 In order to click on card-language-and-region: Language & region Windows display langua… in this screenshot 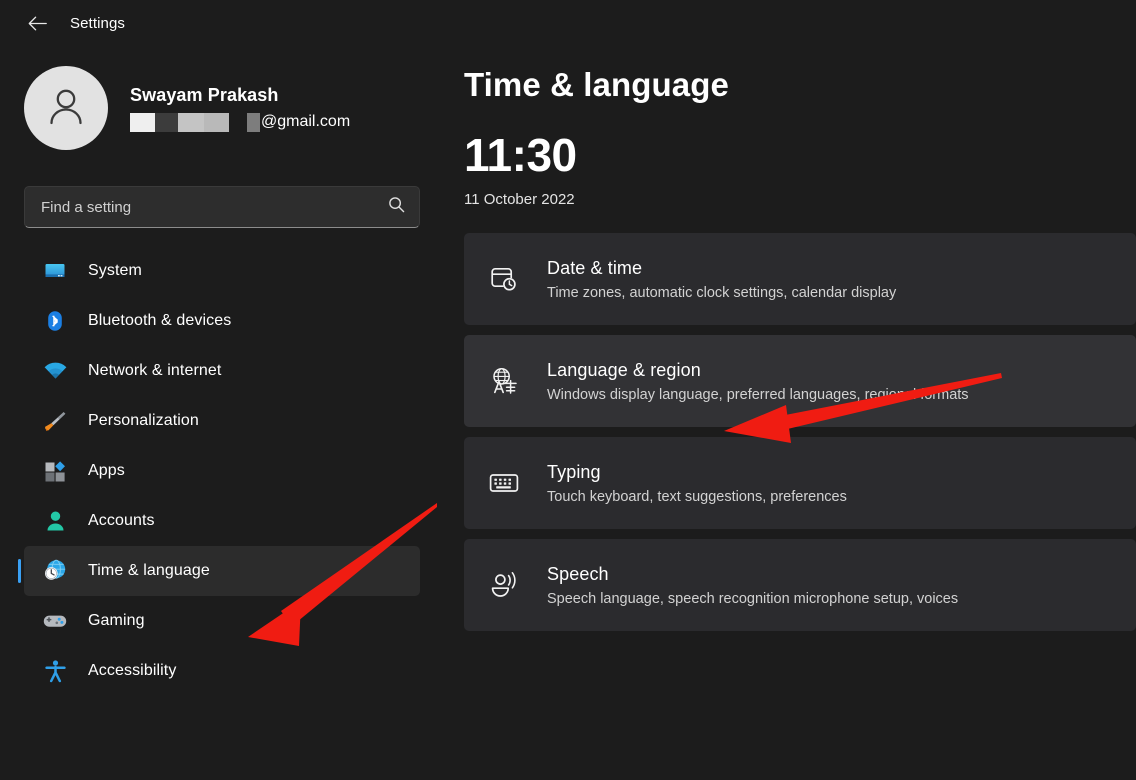, I will do `click(800, 381)`.